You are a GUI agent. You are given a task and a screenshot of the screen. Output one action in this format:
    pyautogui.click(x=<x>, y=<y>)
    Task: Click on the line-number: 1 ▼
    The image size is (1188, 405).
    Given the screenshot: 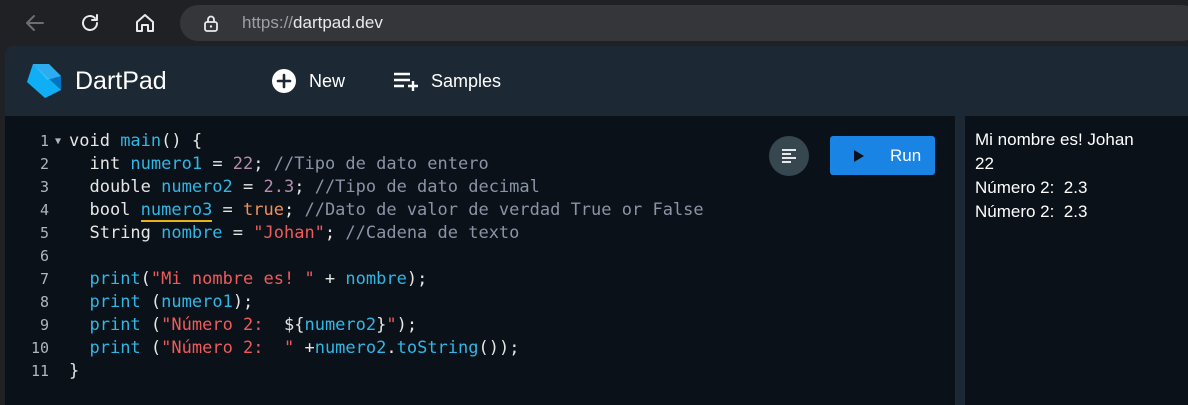 What is the action you would take?
    pyautogui.click(x=35, y=141)
    